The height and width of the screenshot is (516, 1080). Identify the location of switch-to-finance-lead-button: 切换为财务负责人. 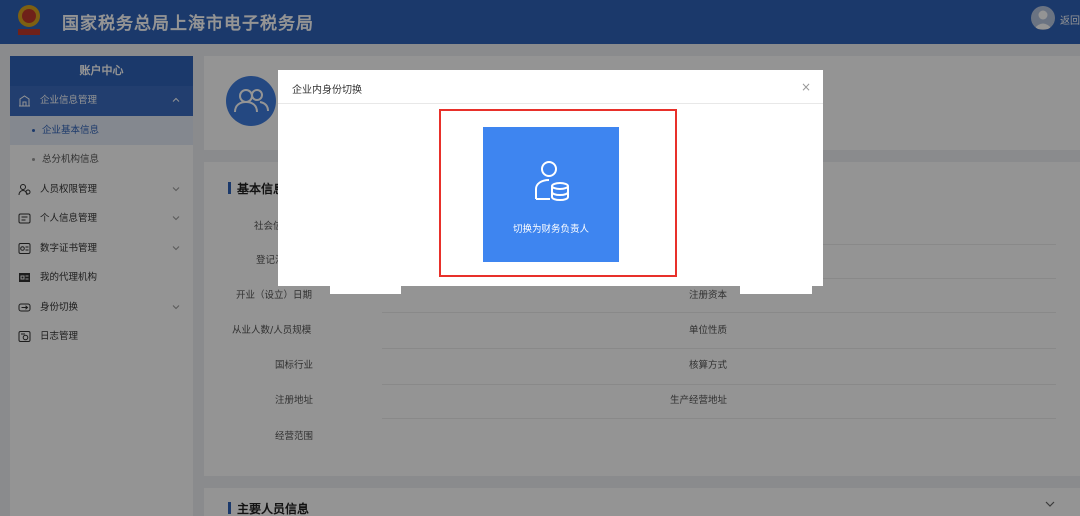
(551, 194).